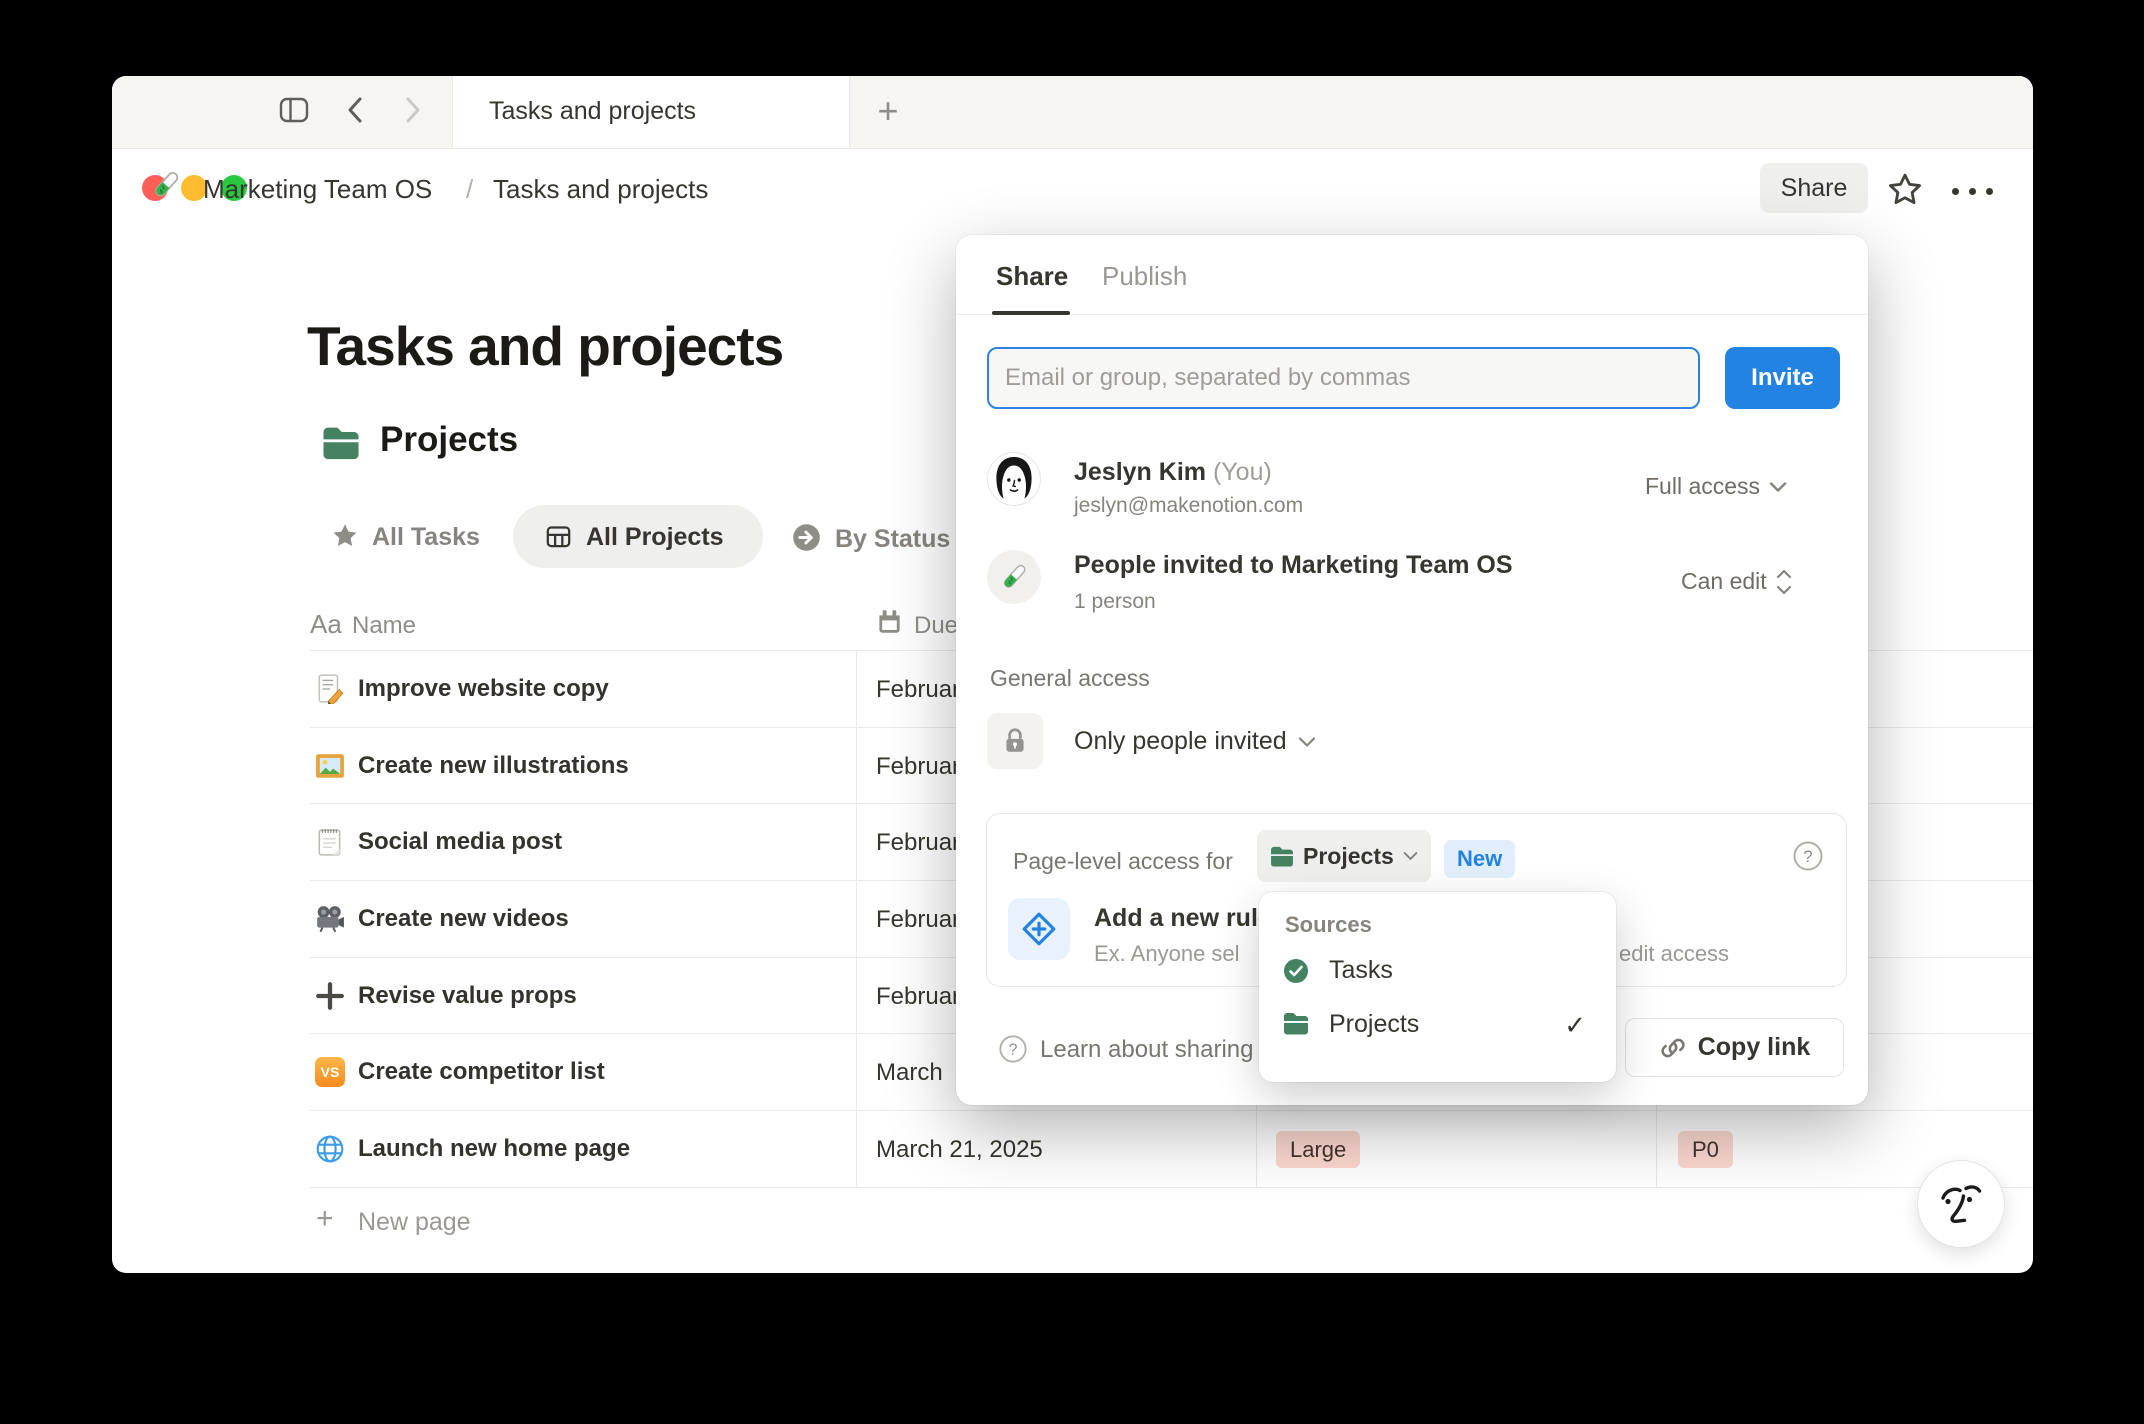 This screenshot has height=1424, width=2144. I want to click on sources-dropdown: Sources Tasks Projects ✓, so click(1437, 987).